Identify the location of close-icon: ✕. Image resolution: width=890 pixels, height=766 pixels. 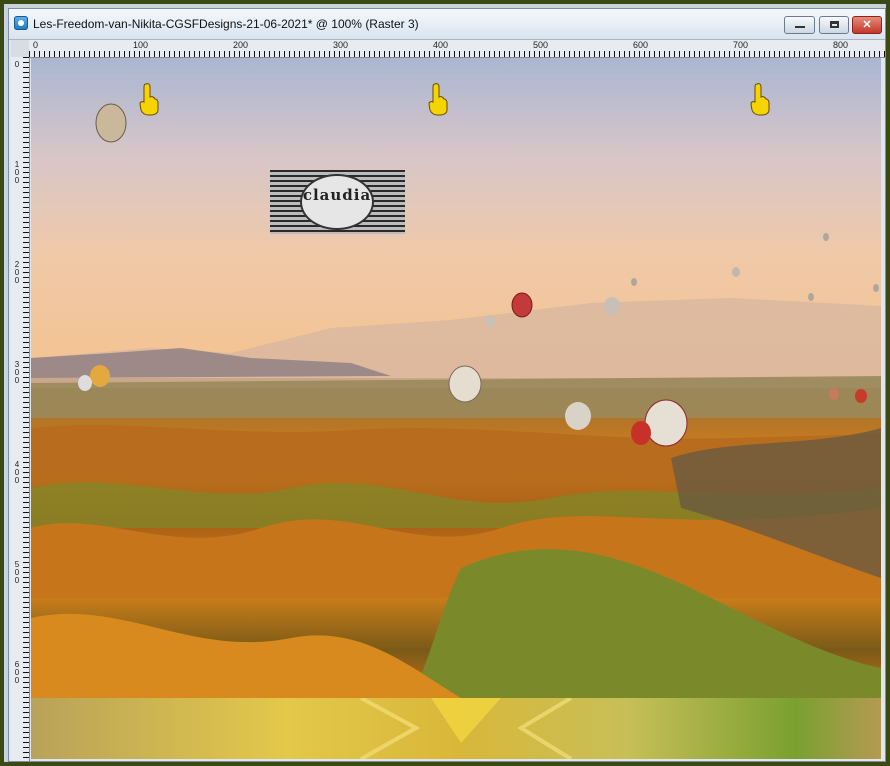
(867, 25).